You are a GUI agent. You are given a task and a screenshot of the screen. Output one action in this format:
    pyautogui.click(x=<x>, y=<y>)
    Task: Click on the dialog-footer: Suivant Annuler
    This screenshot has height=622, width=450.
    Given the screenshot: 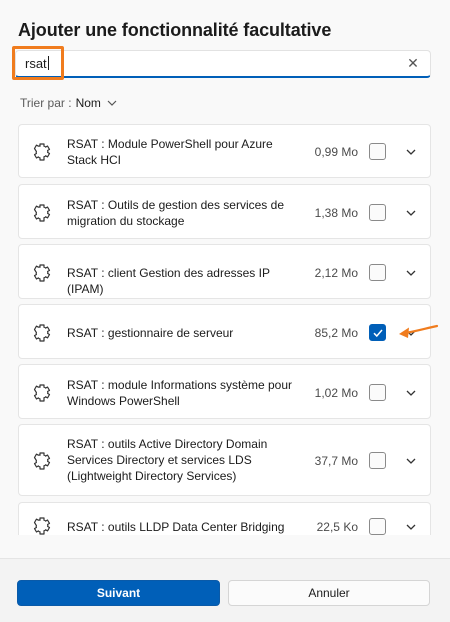 What is the action you would take?
    pyautogui.click(x=225, y=590)
    